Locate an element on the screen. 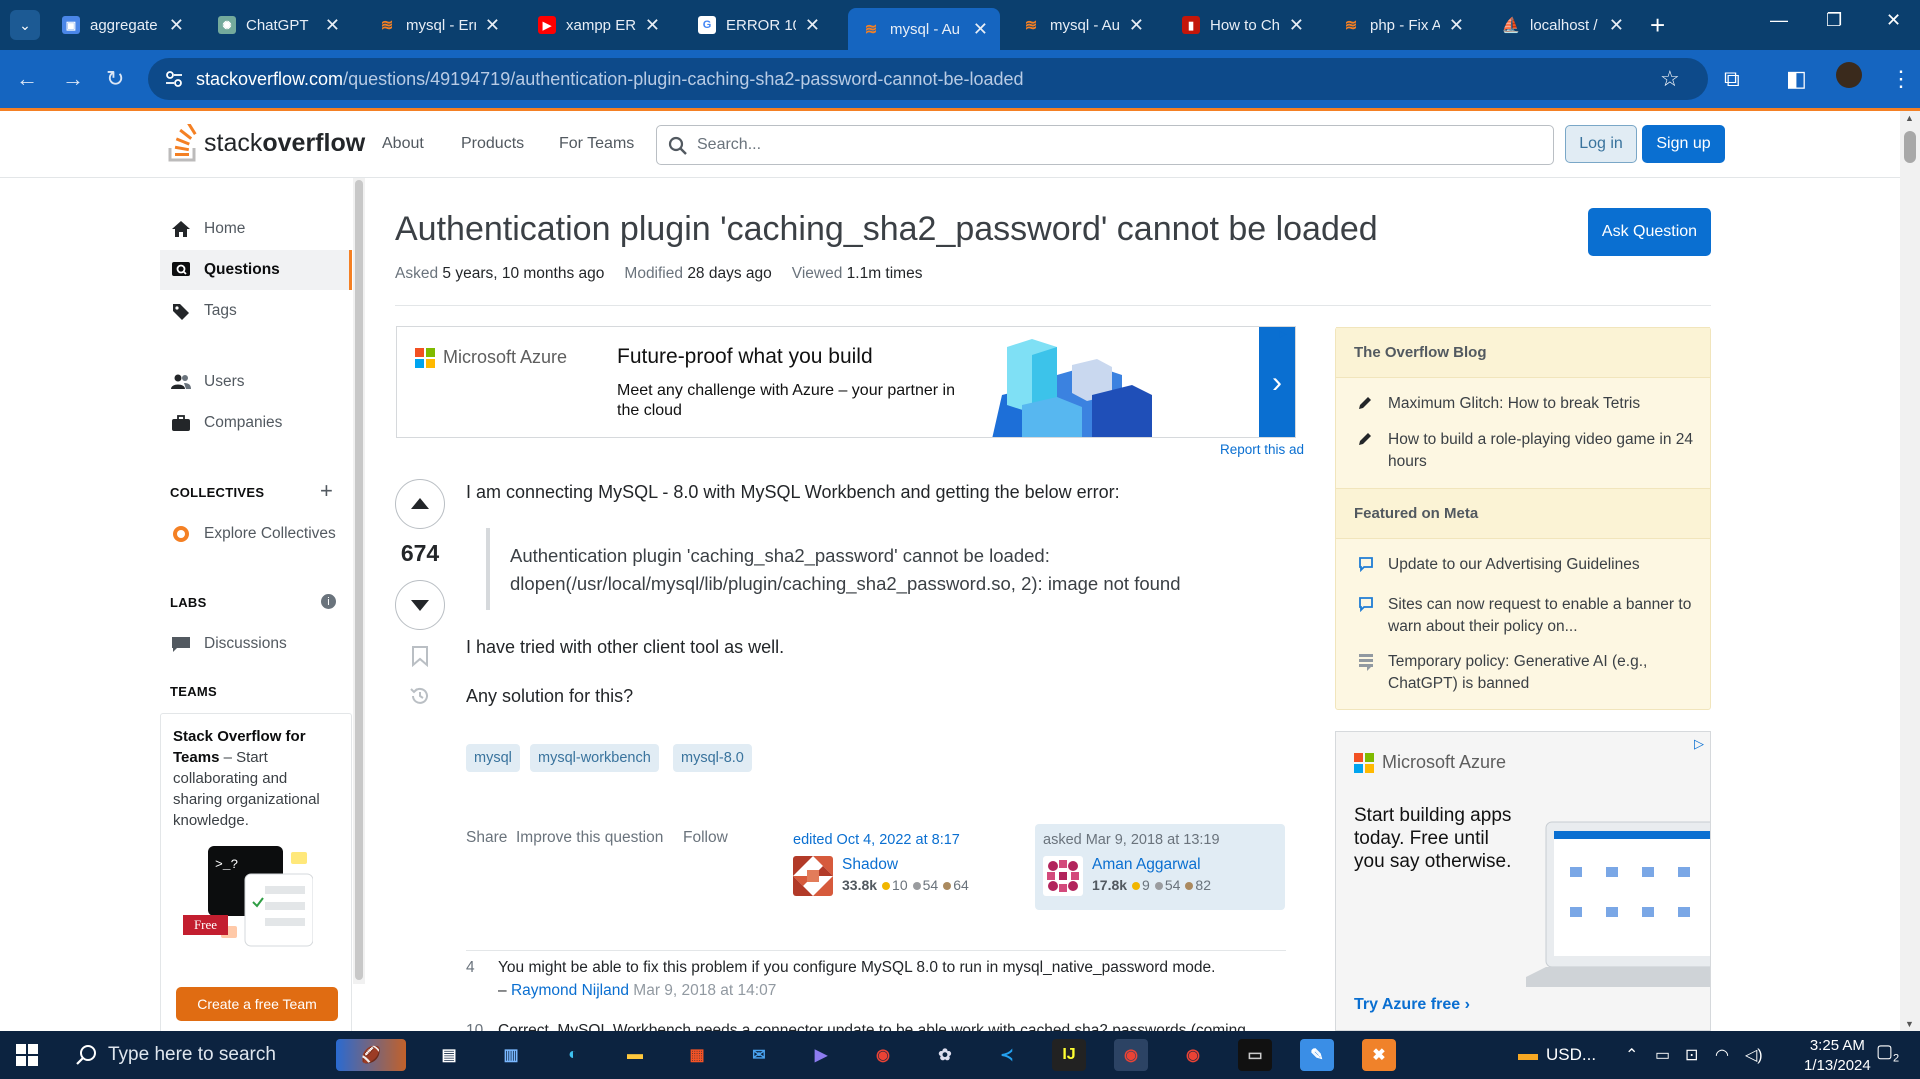 The image size is (1920, 1079). notifications-icon: ▢2 is located at coordinates (1887, 1053).